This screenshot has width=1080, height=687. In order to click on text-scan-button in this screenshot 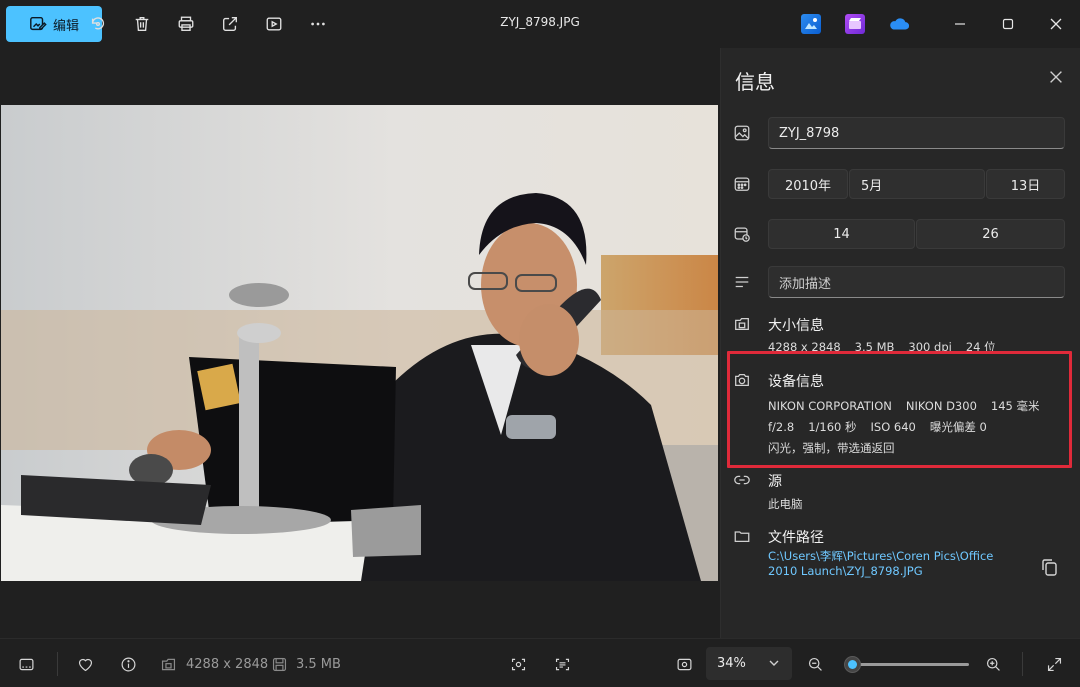, I will do `click(562, 664)`.